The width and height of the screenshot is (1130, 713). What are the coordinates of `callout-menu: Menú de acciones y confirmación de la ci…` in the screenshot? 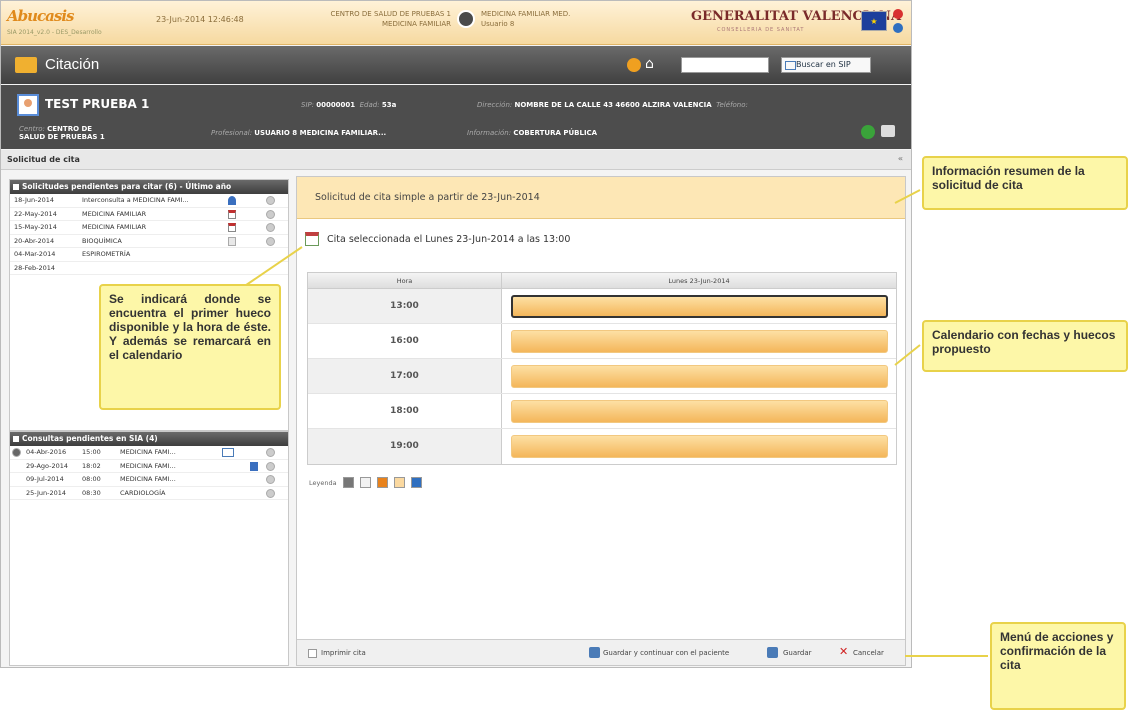 It's located at (1058, 666).